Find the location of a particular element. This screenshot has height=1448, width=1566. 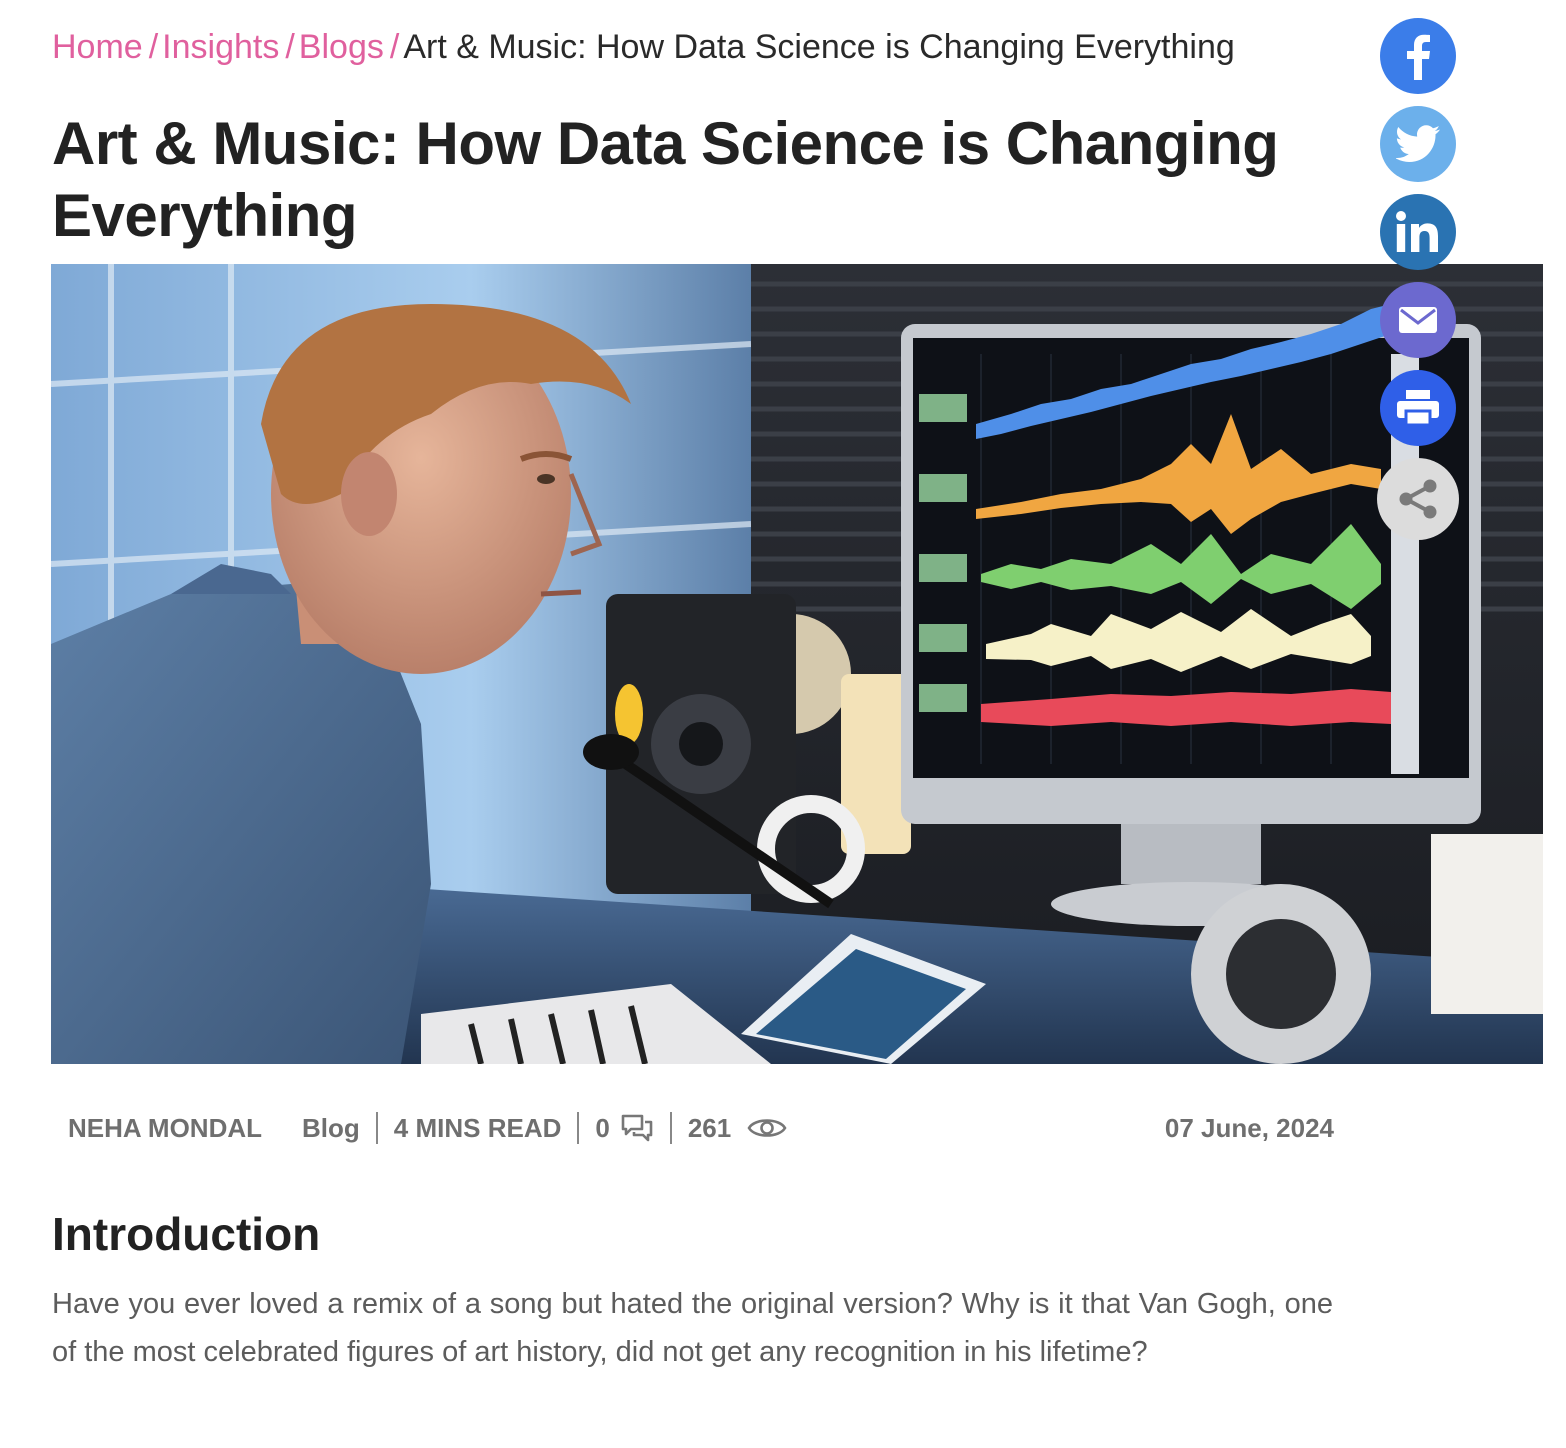

comment-count-value: 0 is located at coordinates (602, 1127).